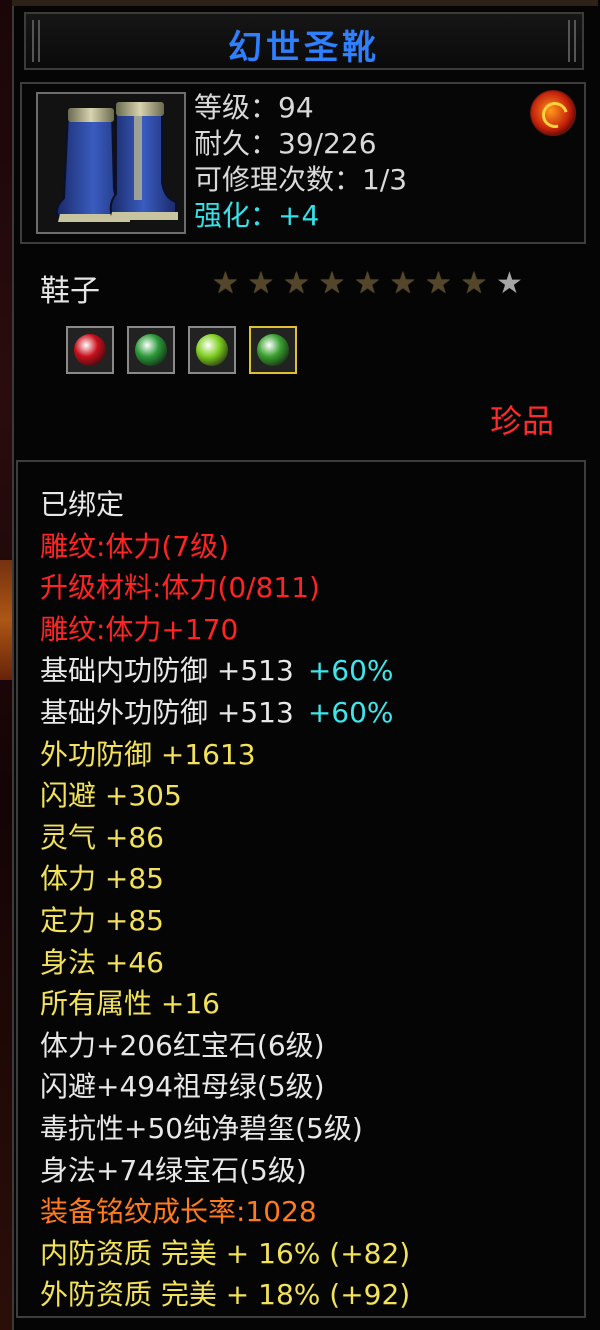 This screenshot has height=1330, width=600. Describe the element at coordinates (102, 962) in the screenshot. I see `attribute-text: 身法 +46` at that location.